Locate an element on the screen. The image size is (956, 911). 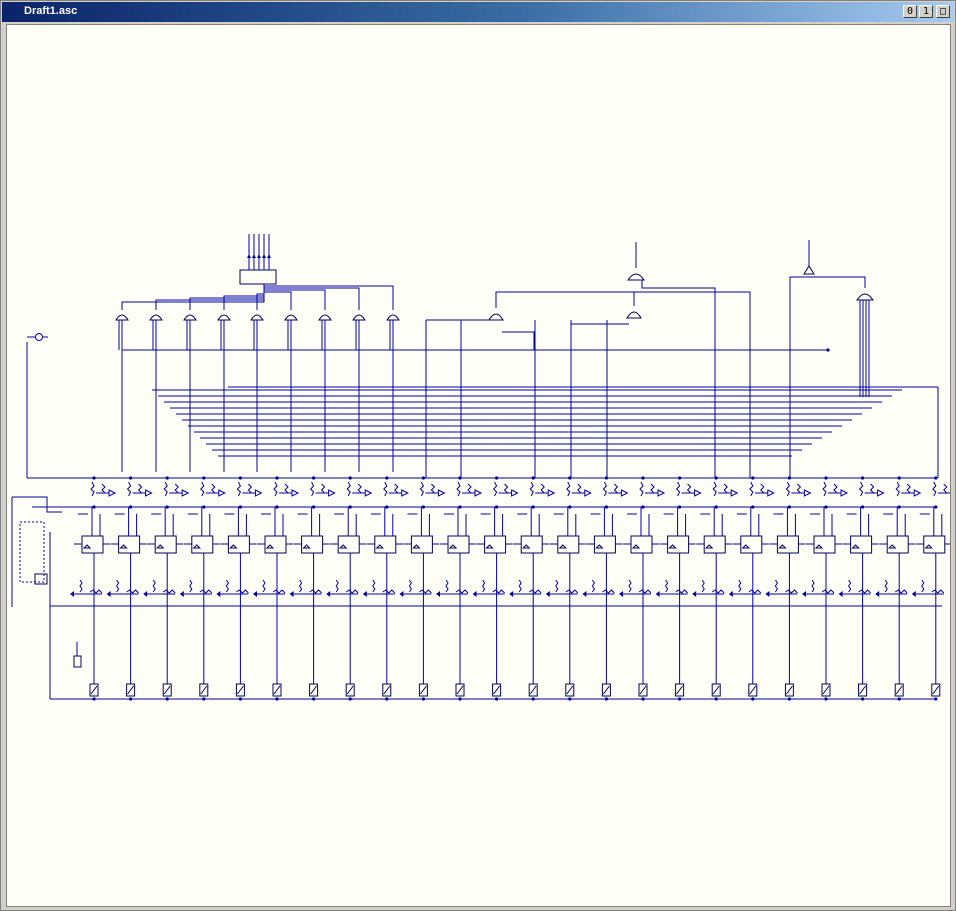
title-bar: Draft1.asc 0 1 □ is located at coordinates (478, 12).